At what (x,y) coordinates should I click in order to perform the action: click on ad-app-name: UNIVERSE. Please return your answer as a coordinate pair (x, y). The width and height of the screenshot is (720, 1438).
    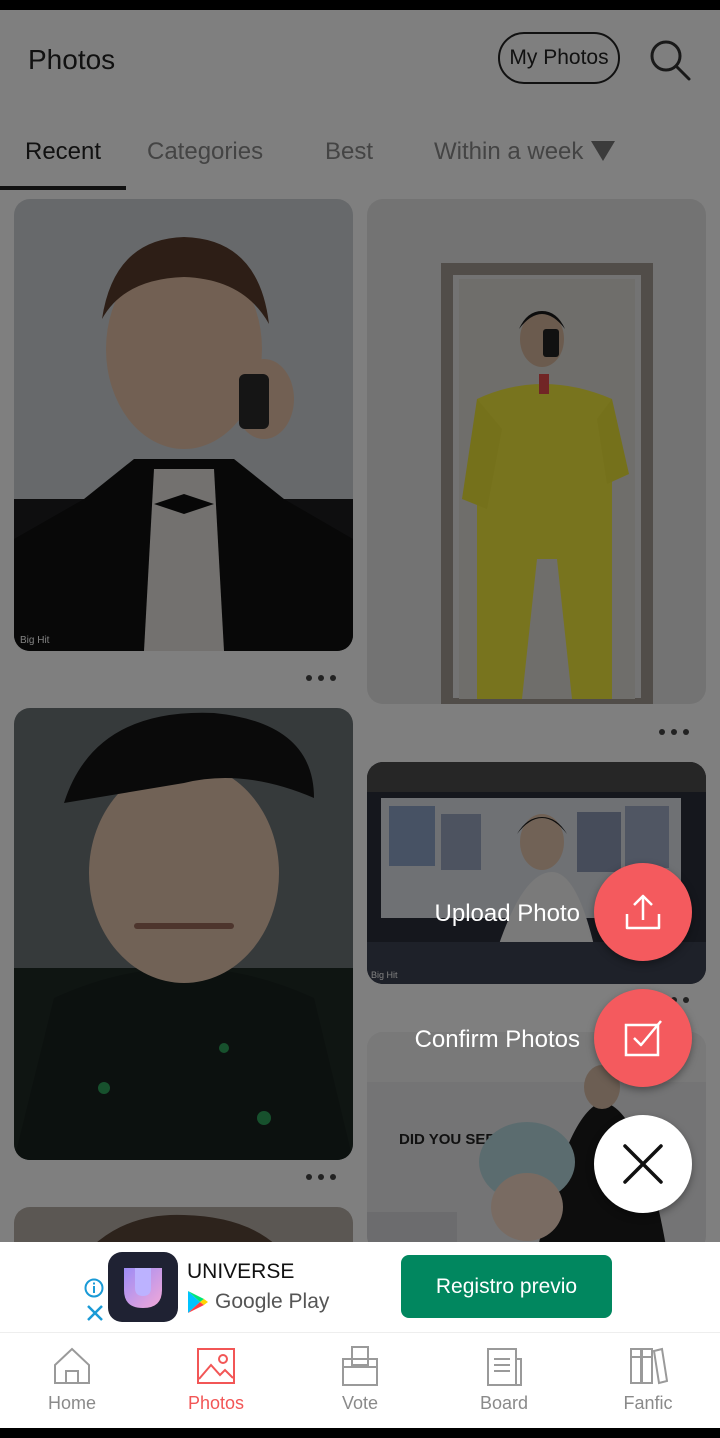
    Looking at the image, I should click on (241, 1271).